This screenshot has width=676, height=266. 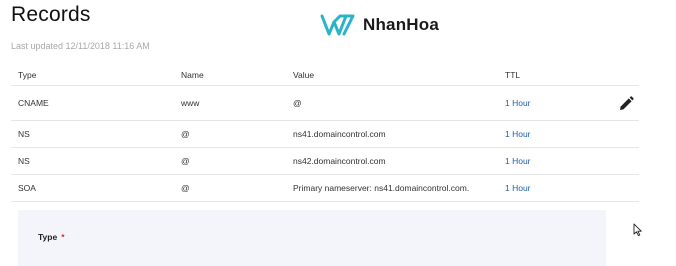 What do you see at coordinates (80, 46) in the screenshot?
I see `last-updated-text: Last updated 12/11/2018 11:16 AM` at bounding box center [80, 46].